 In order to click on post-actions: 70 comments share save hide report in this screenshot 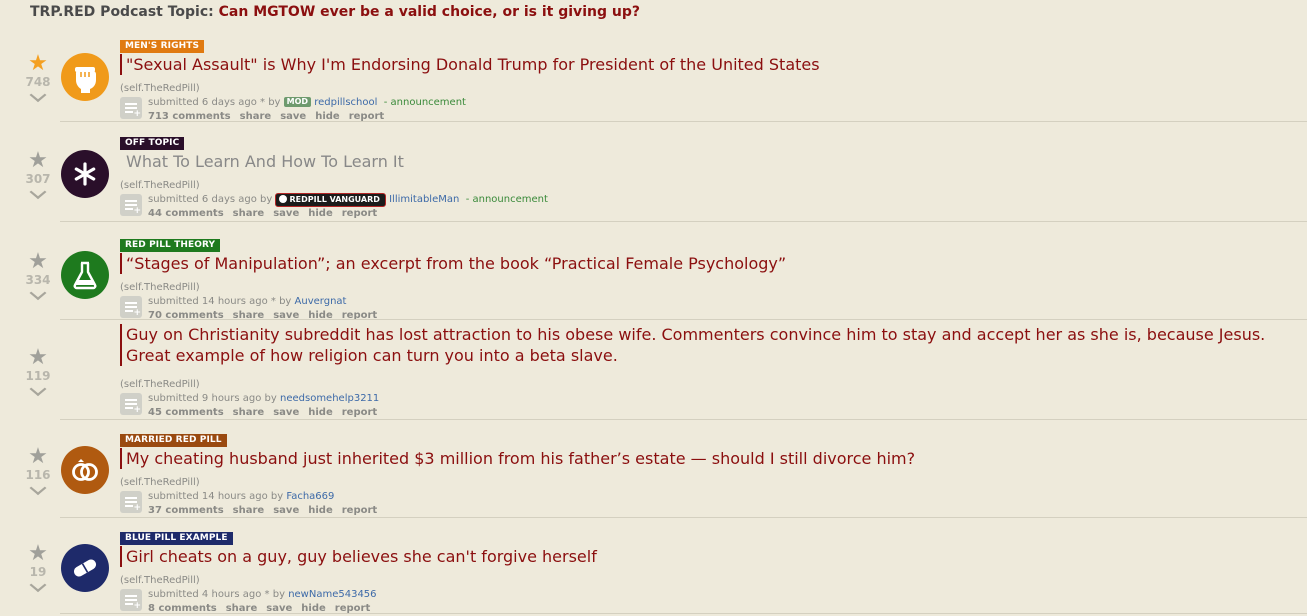, I will do `click(717, 316)`.